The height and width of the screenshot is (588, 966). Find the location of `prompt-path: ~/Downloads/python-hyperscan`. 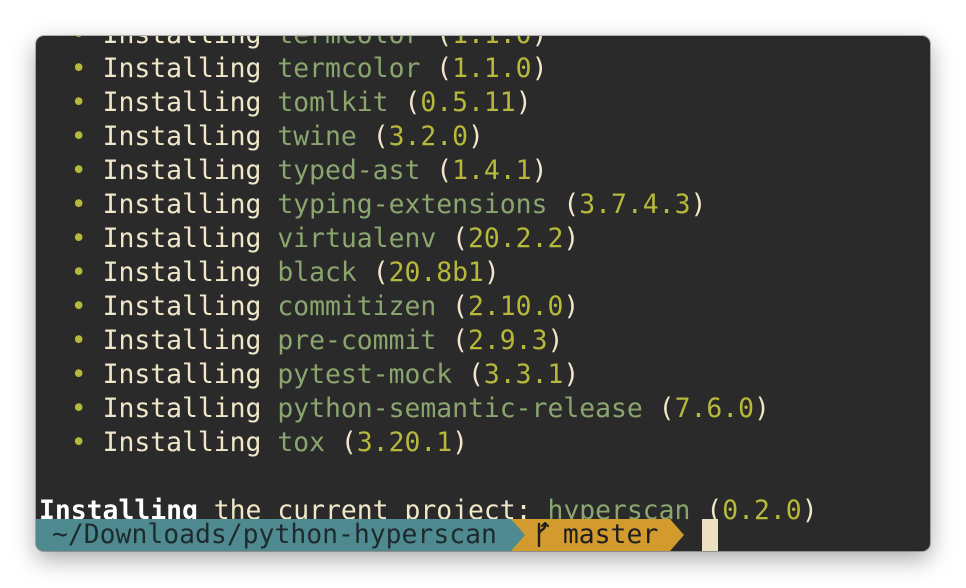

prompt-path: ~/Downloads/python-hyperscan is located at coordinates (273, 535).